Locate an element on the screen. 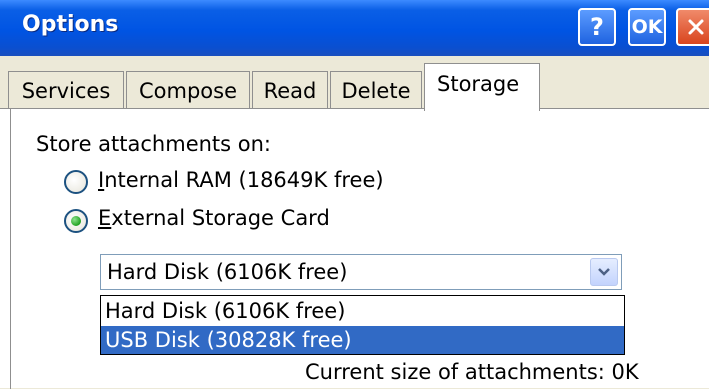 The width and height of the screenshot is (709, 389). radio-label-internal-ram: Internal RAM (18649K free) is located at coordinates (241, 180).